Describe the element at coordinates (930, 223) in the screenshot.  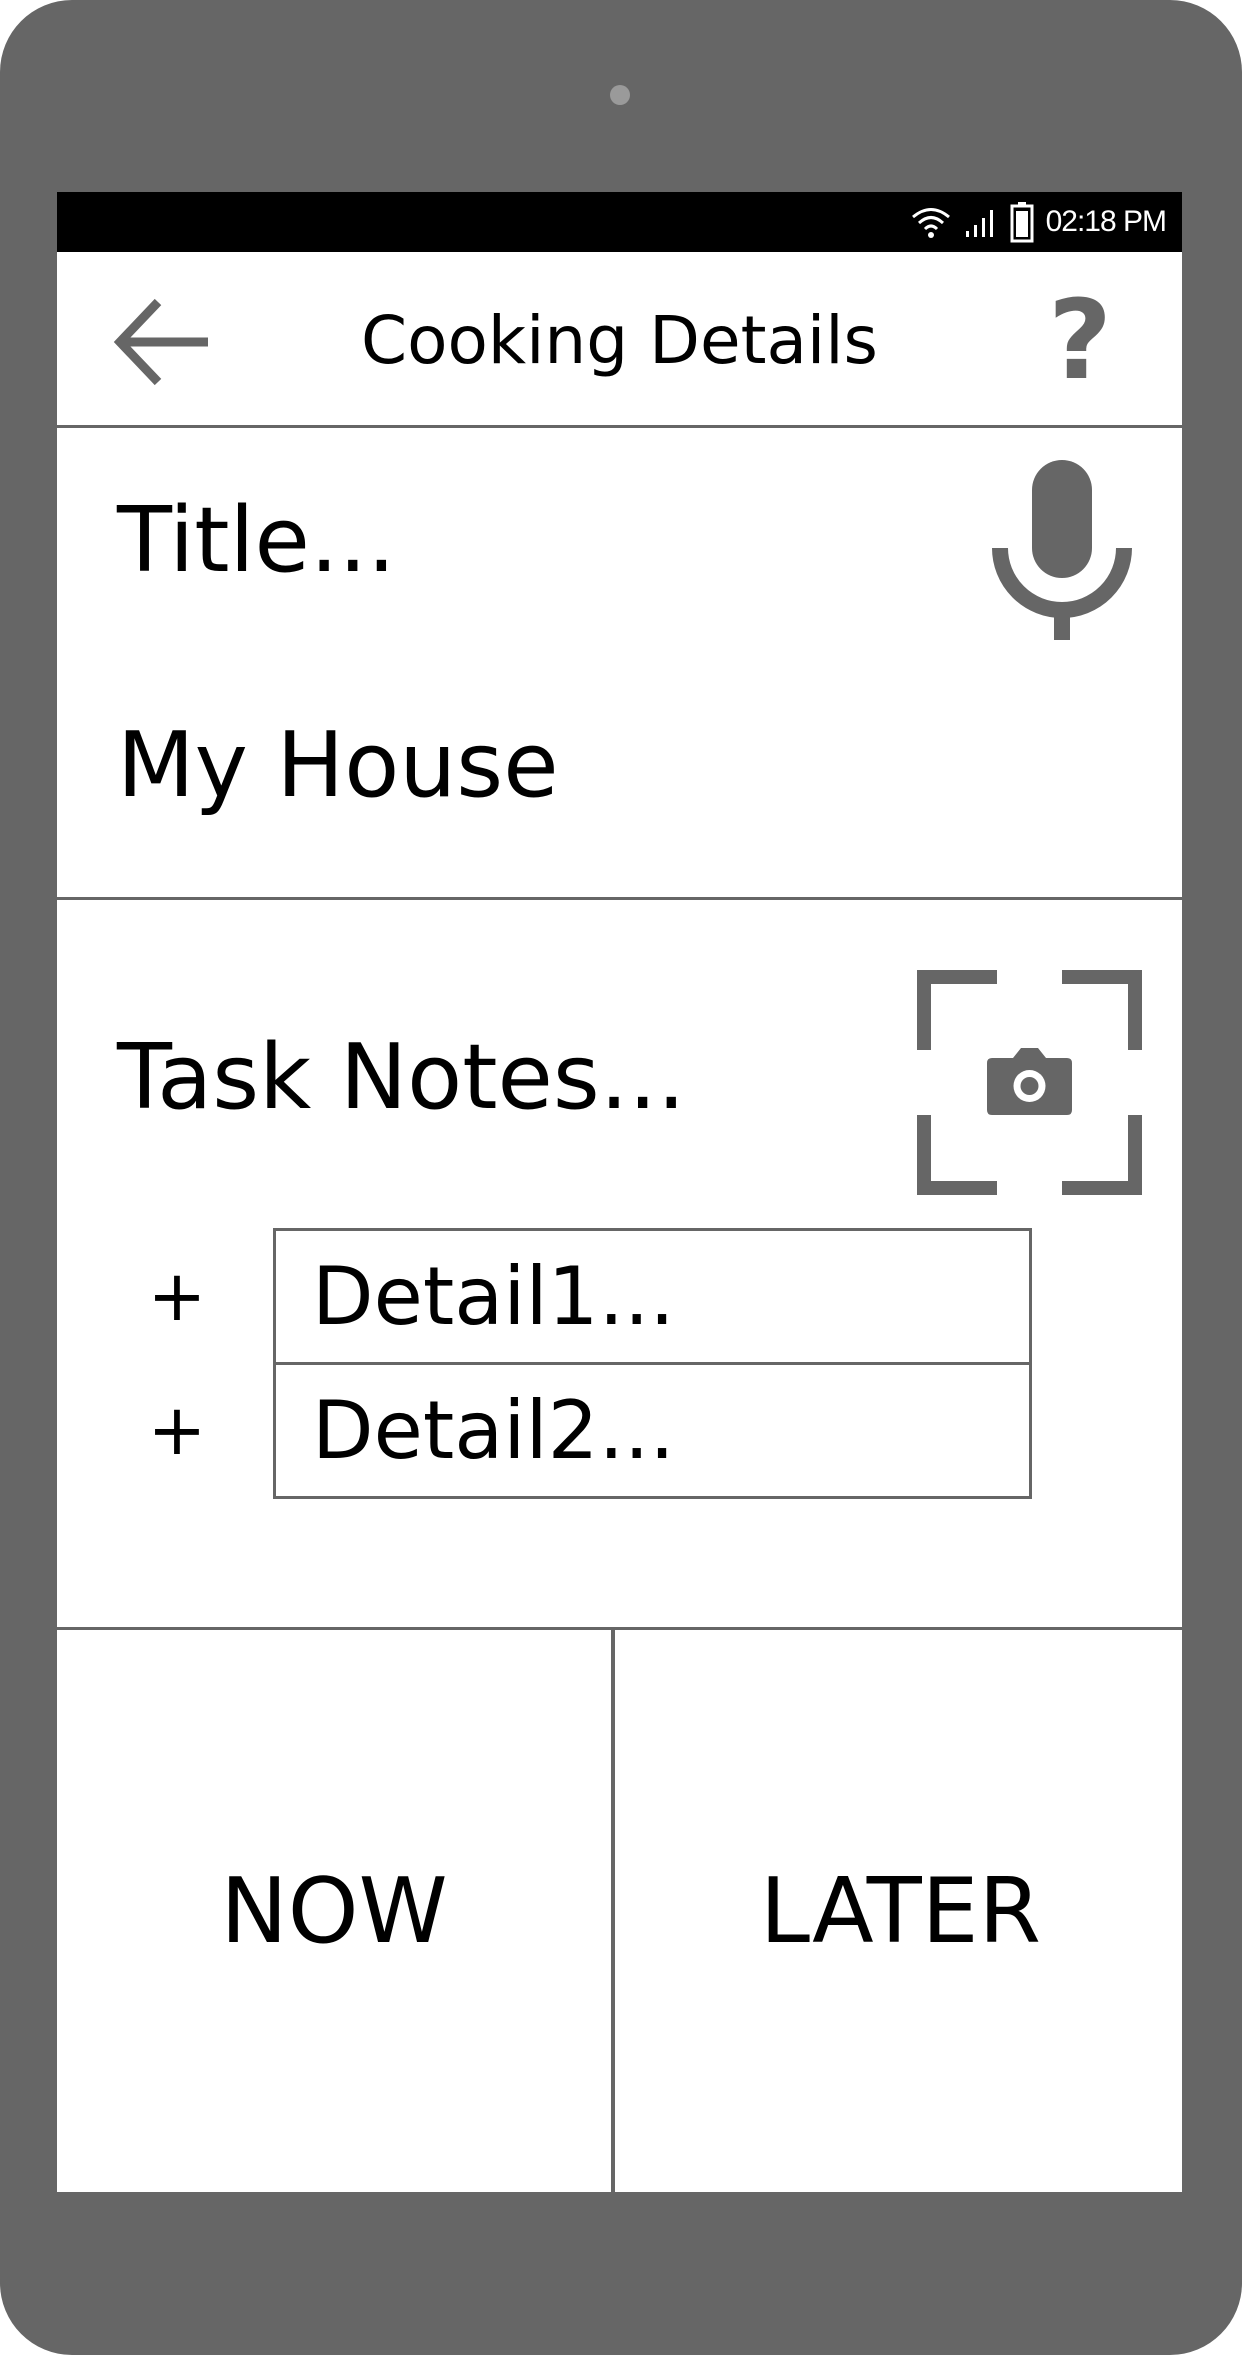
I see `wifi-icon` at that location.